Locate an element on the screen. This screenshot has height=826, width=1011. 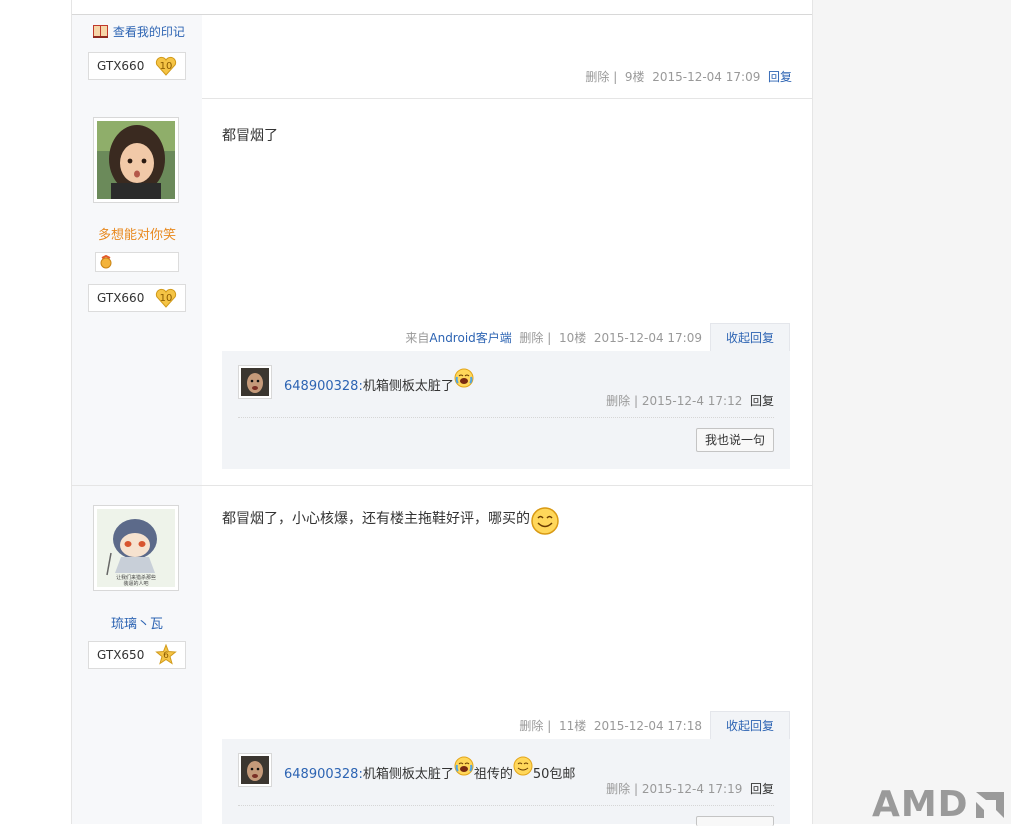
floor-number: 9楼 is located at coordinates (634, 77).